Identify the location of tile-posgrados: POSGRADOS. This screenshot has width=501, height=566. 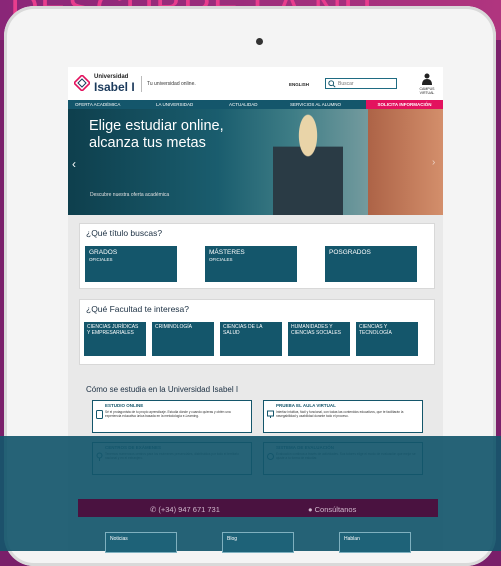
(371, 264).